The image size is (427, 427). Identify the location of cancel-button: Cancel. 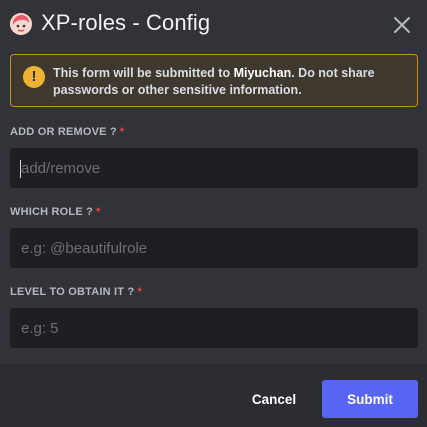
(274, 399).